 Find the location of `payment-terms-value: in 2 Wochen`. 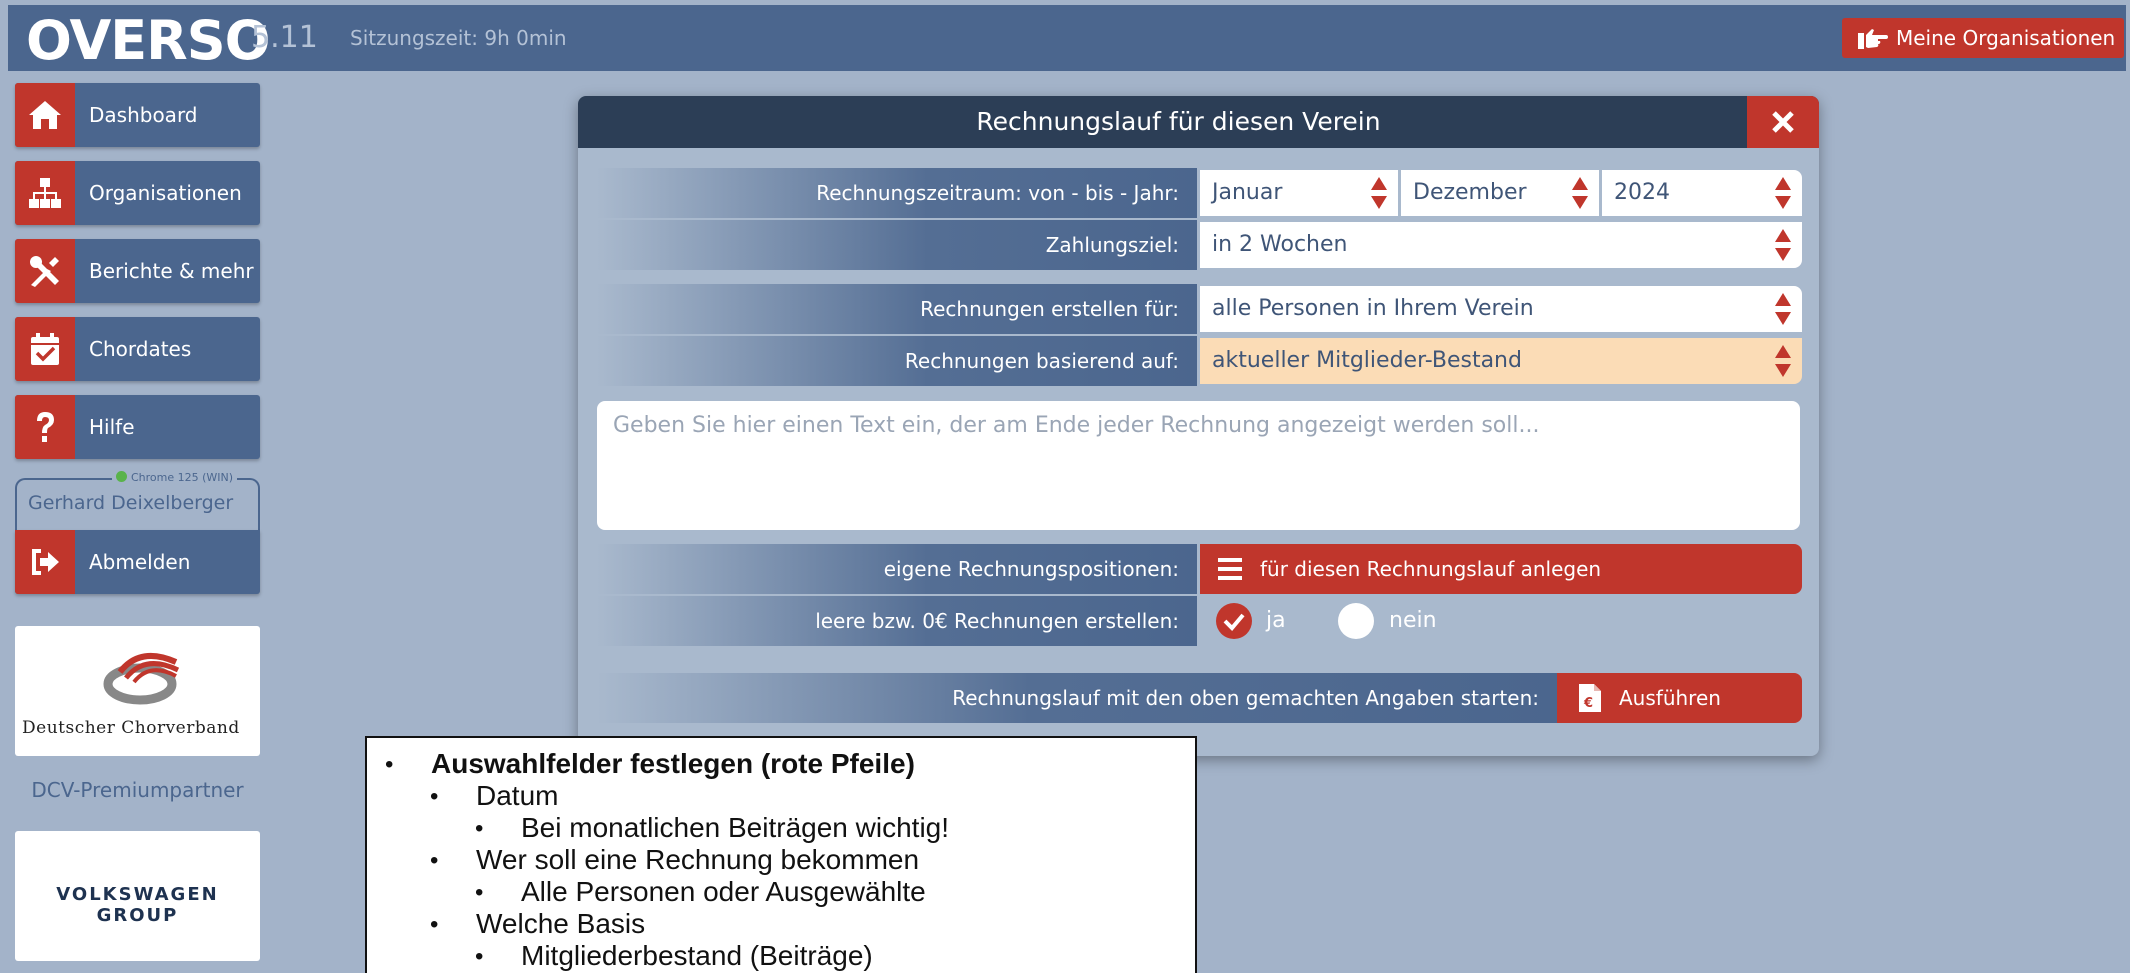

payment-terms-value: in 2 Wochen is located at coordinates (1280, 244).